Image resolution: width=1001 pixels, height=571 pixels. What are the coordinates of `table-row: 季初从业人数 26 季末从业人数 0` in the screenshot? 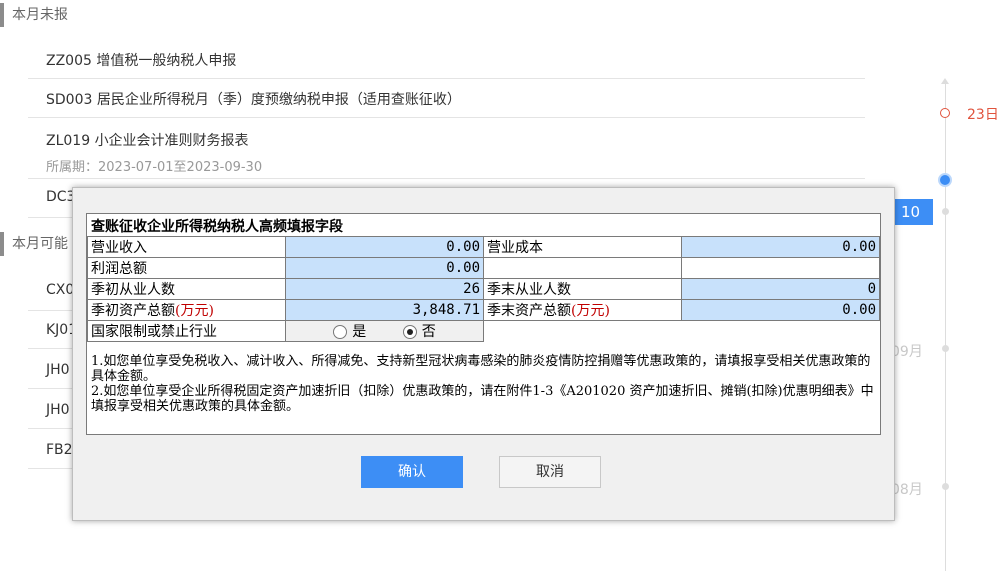 It's located at (483, 289).